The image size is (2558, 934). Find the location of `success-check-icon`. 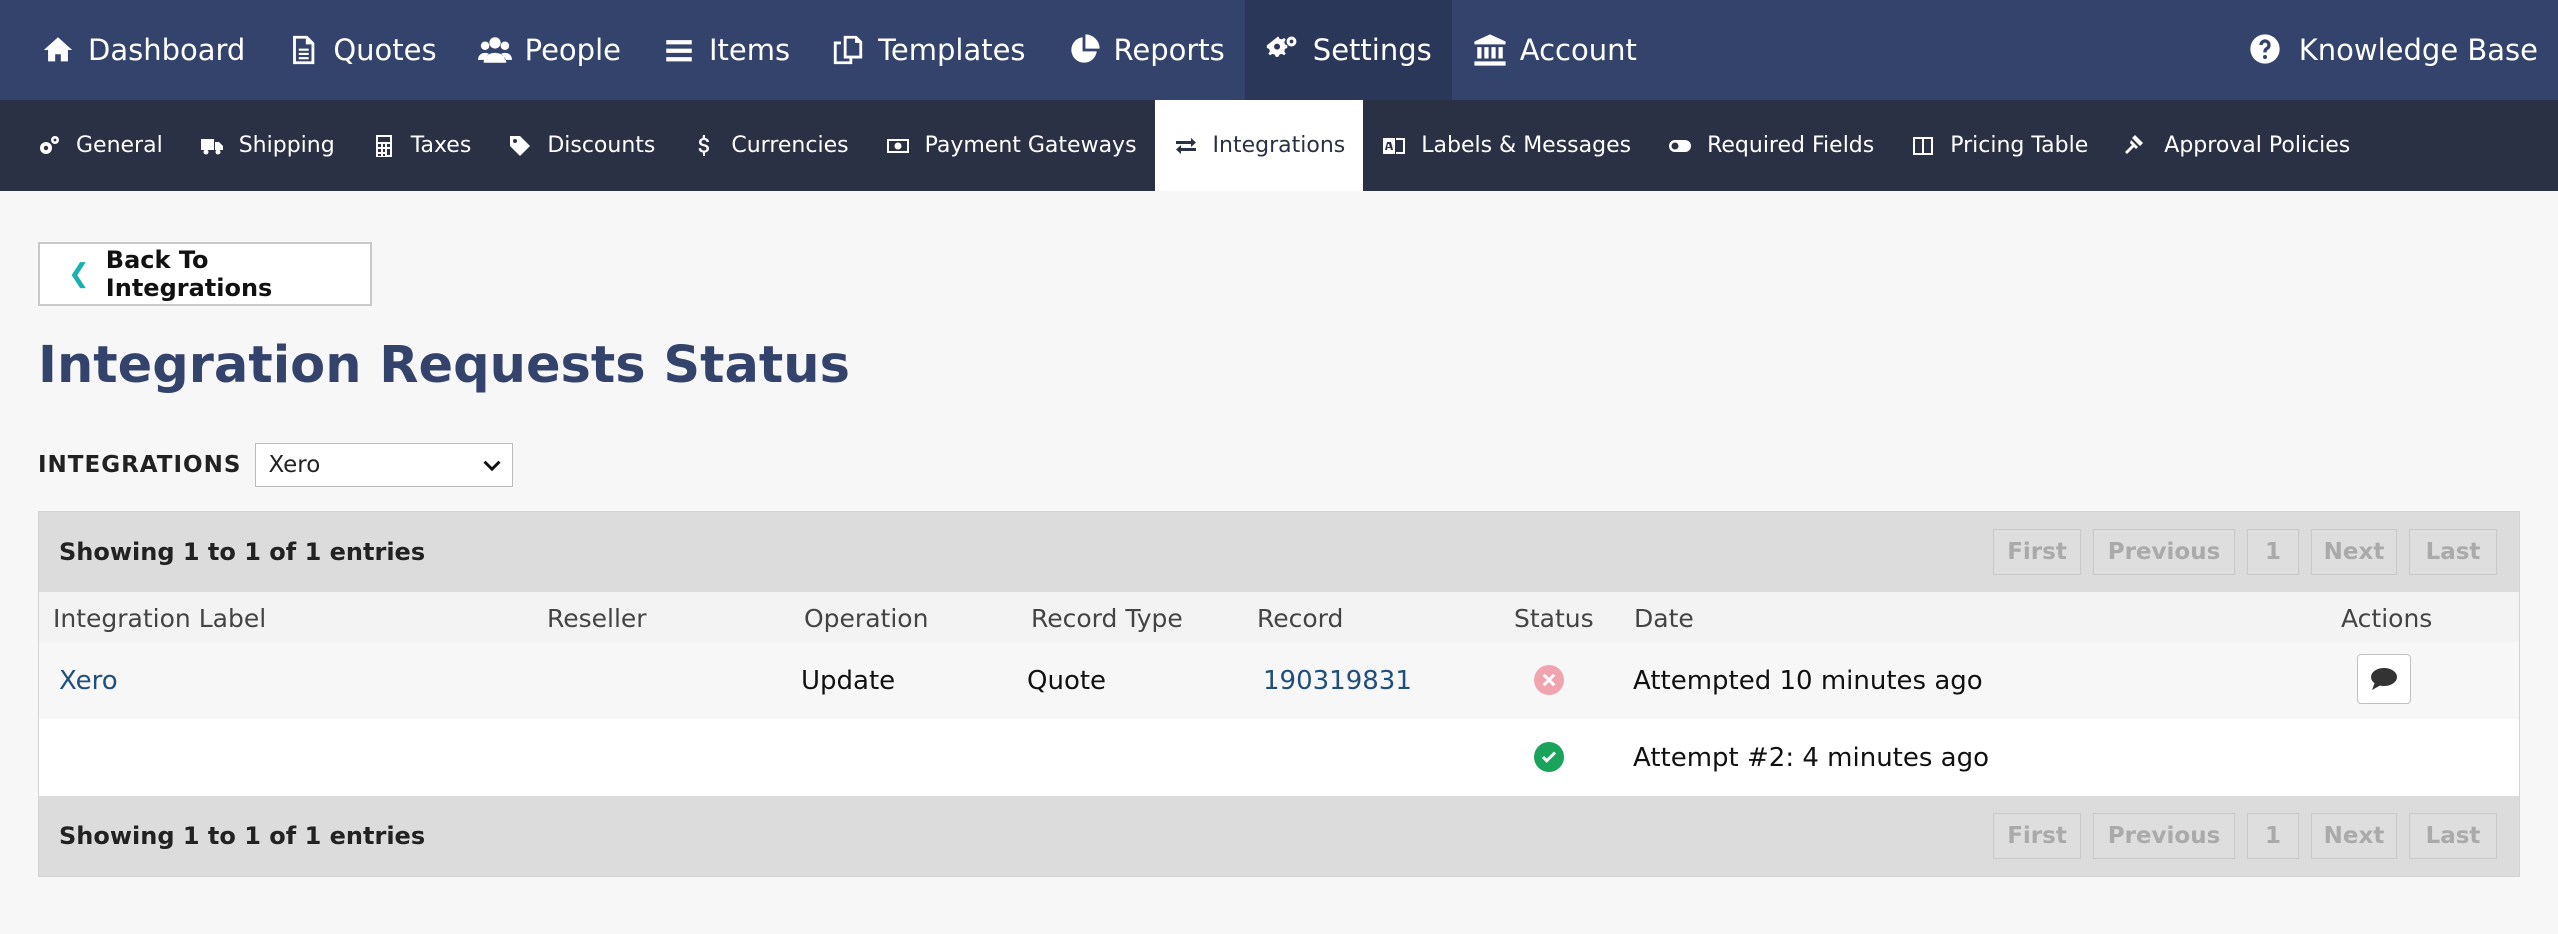

success-check-icon is located at coordinates (1549, 757).